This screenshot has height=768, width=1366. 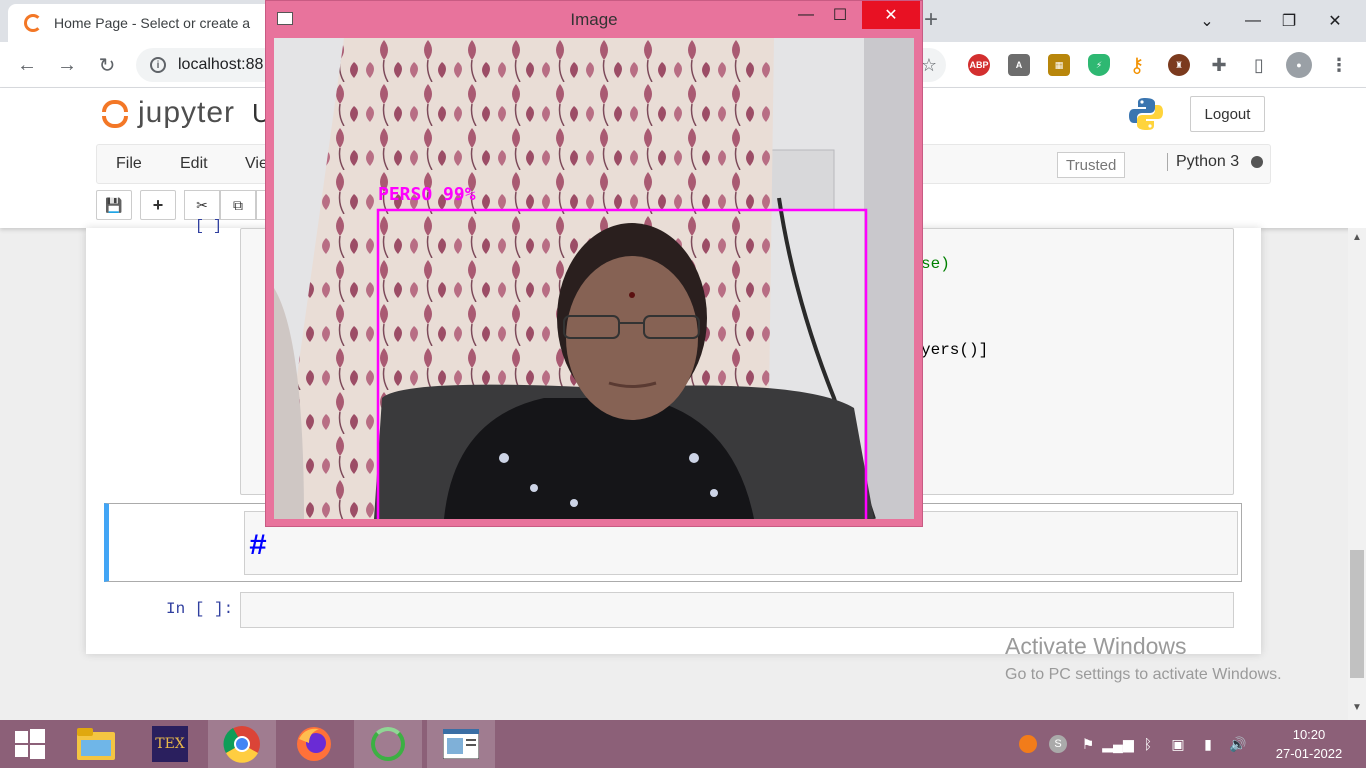 What do you see at coordinates (979, 65) in the screenshot?
I see `adblock-plus-icon: ABP` at bounding box center [979, 65].